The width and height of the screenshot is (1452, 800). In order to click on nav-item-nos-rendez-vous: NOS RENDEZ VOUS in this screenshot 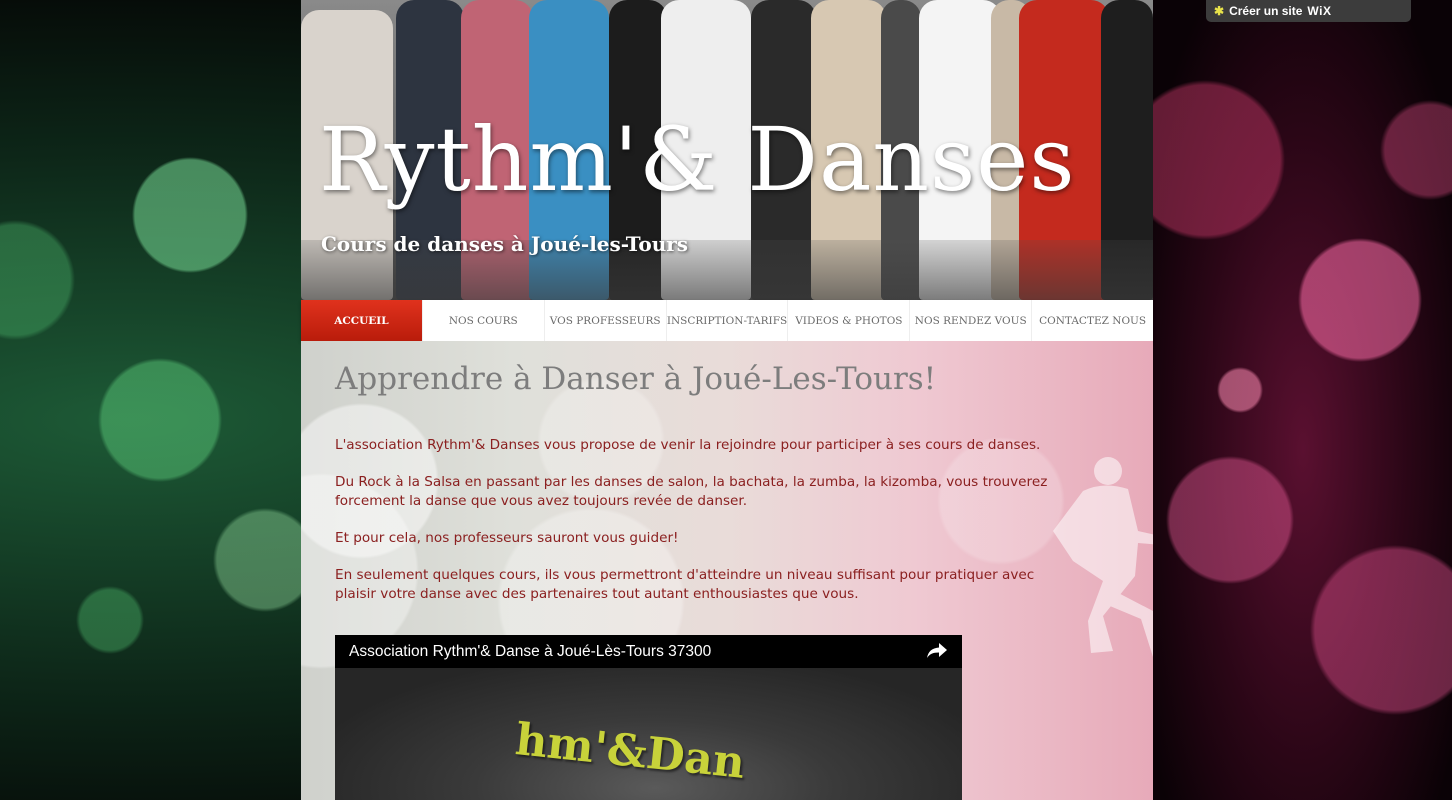, I will do `click(971, 320)`.